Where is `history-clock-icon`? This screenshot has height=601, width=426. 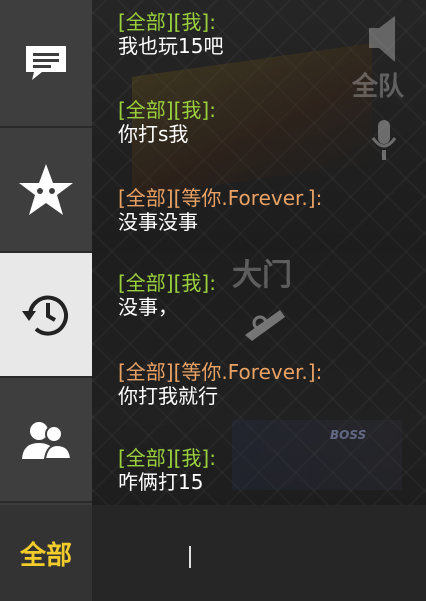 history-clock-icon is located at coordinates (45, 315).